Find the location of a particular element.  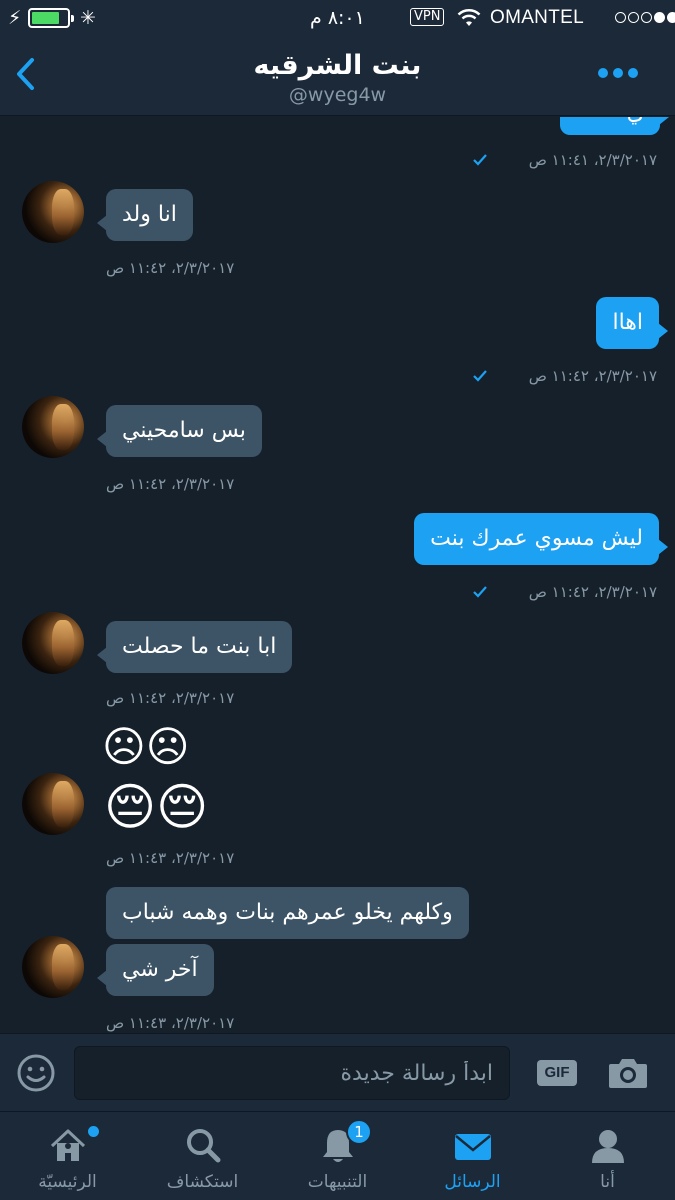

outgoing-message: ي is located at coordinates (614, 126).